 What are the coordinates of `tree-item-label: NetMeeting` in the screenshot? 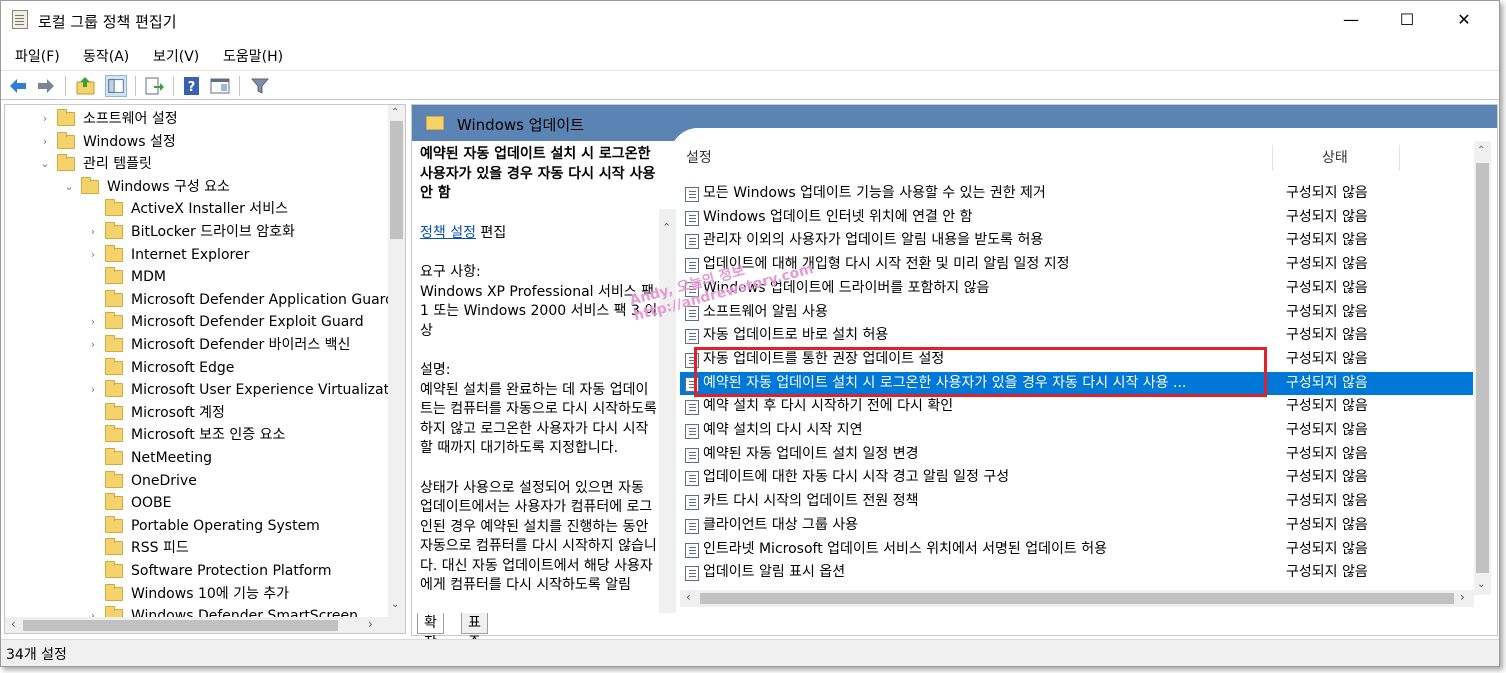 It's located at (172, 458).